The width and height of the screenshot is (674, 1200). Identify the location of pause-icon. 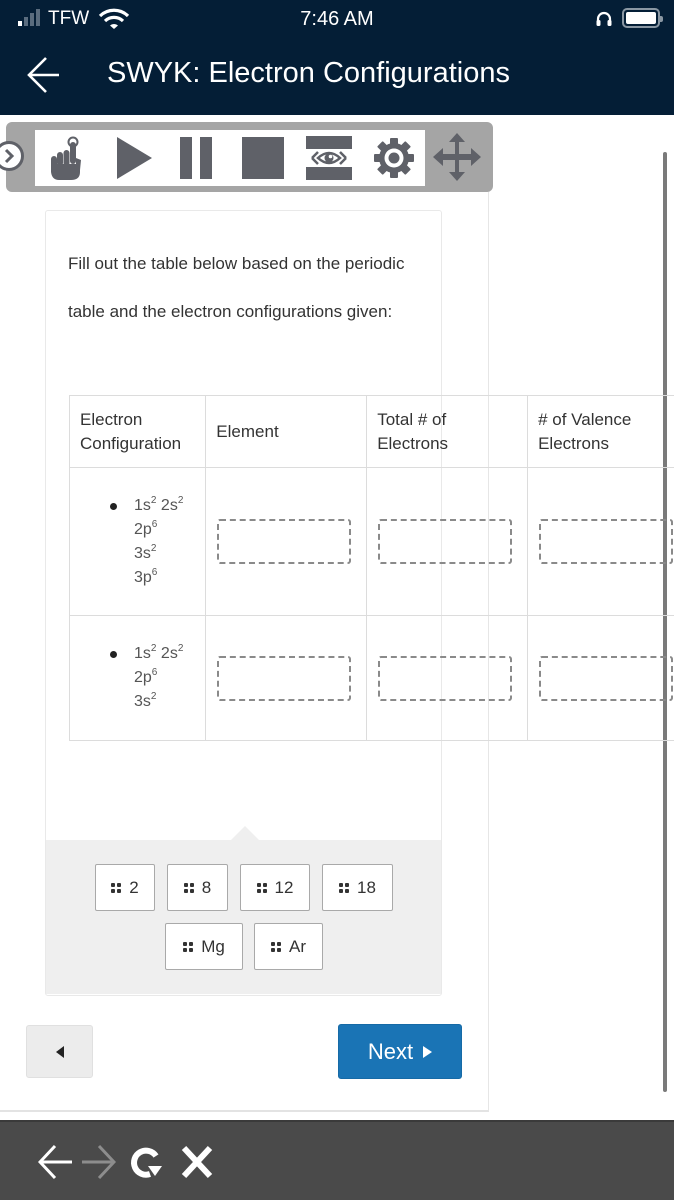
(197, 158).